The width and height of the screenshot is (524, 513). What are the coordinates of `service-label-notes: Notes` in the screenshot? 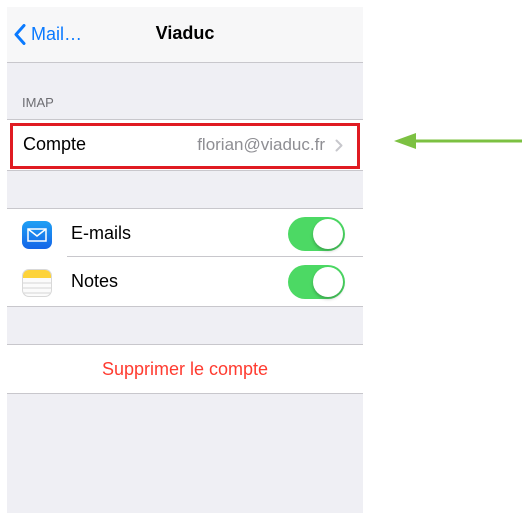 It's located at (95, 281).